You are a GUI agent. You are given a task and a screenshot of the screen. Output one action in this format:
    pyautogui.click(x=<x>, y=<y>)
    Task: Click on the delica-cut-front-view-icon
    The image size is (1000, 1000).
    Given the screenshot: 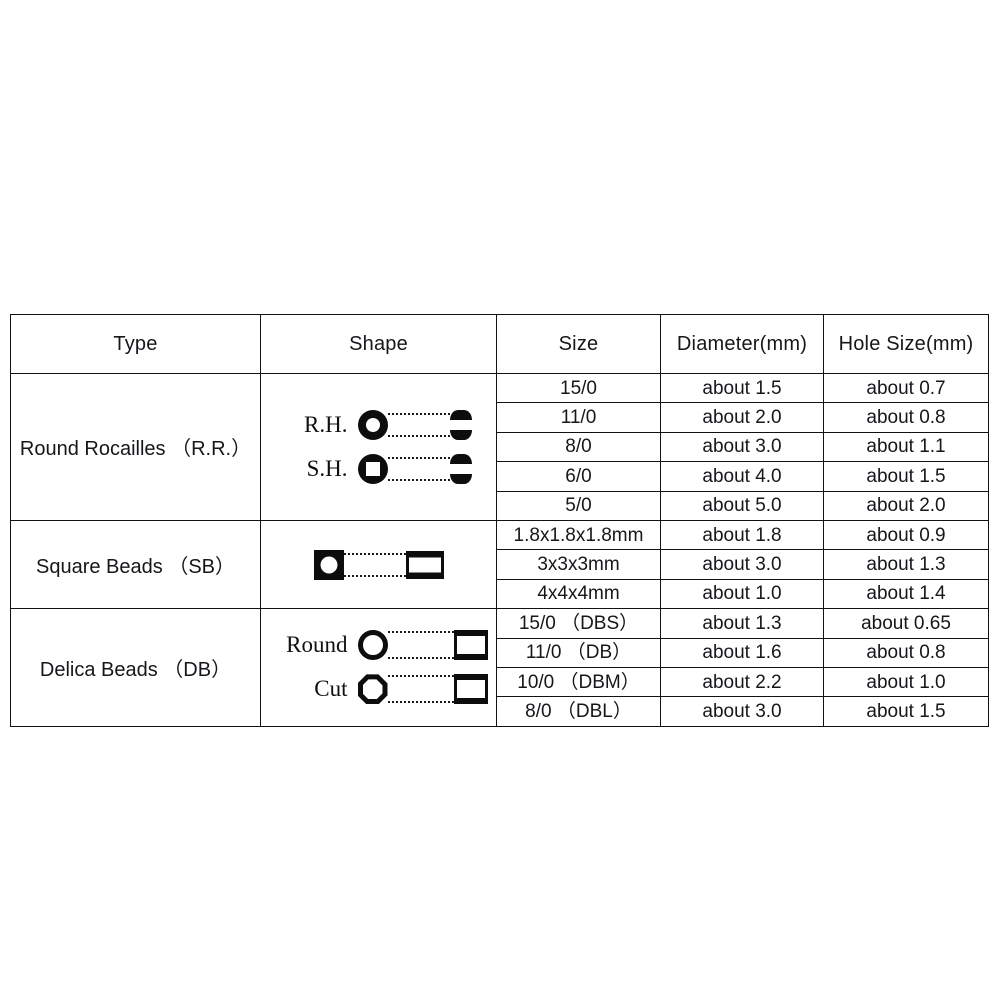 What is the action you would take?
    pyautogui.click(x=372, y=689)
    